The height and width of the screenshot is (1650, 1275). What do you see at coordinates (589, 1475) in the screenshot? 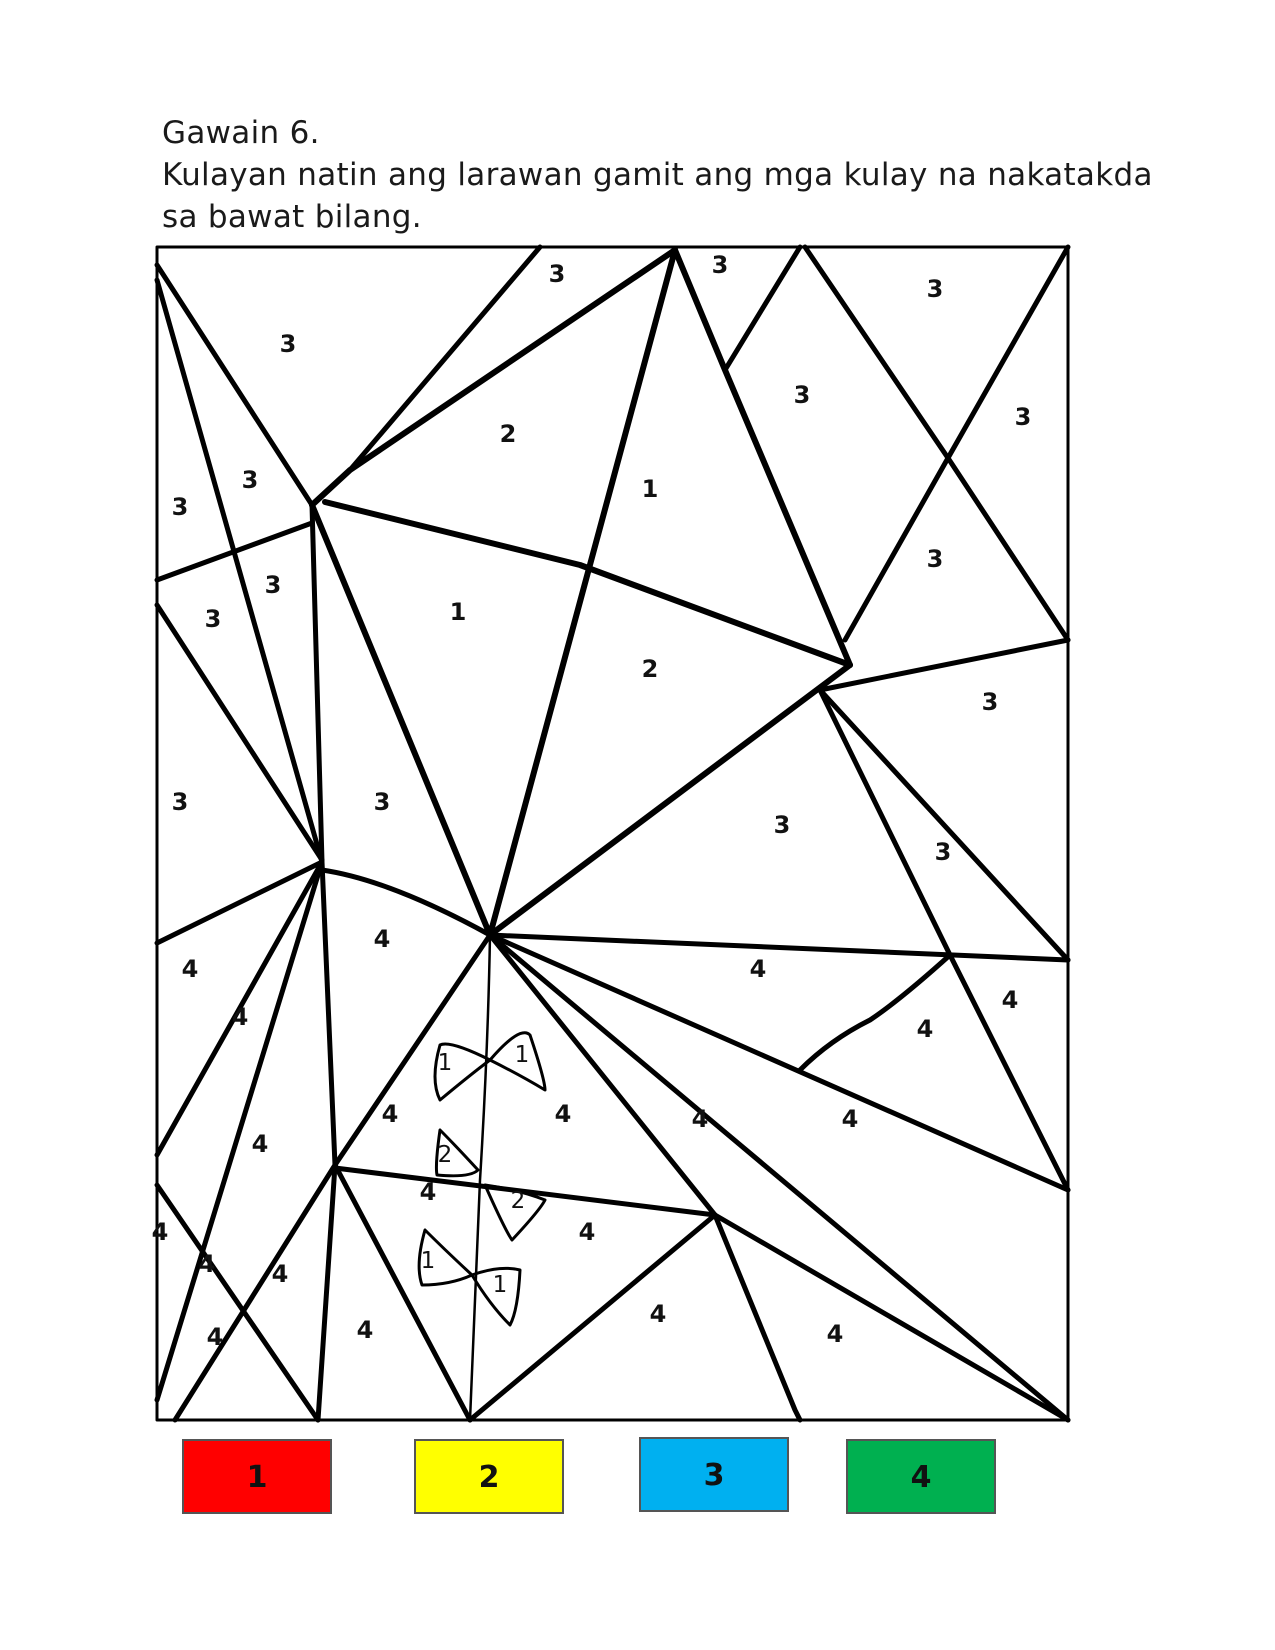
I see `color-key: 1 2 3 4` at bounding box center [589, 1475].